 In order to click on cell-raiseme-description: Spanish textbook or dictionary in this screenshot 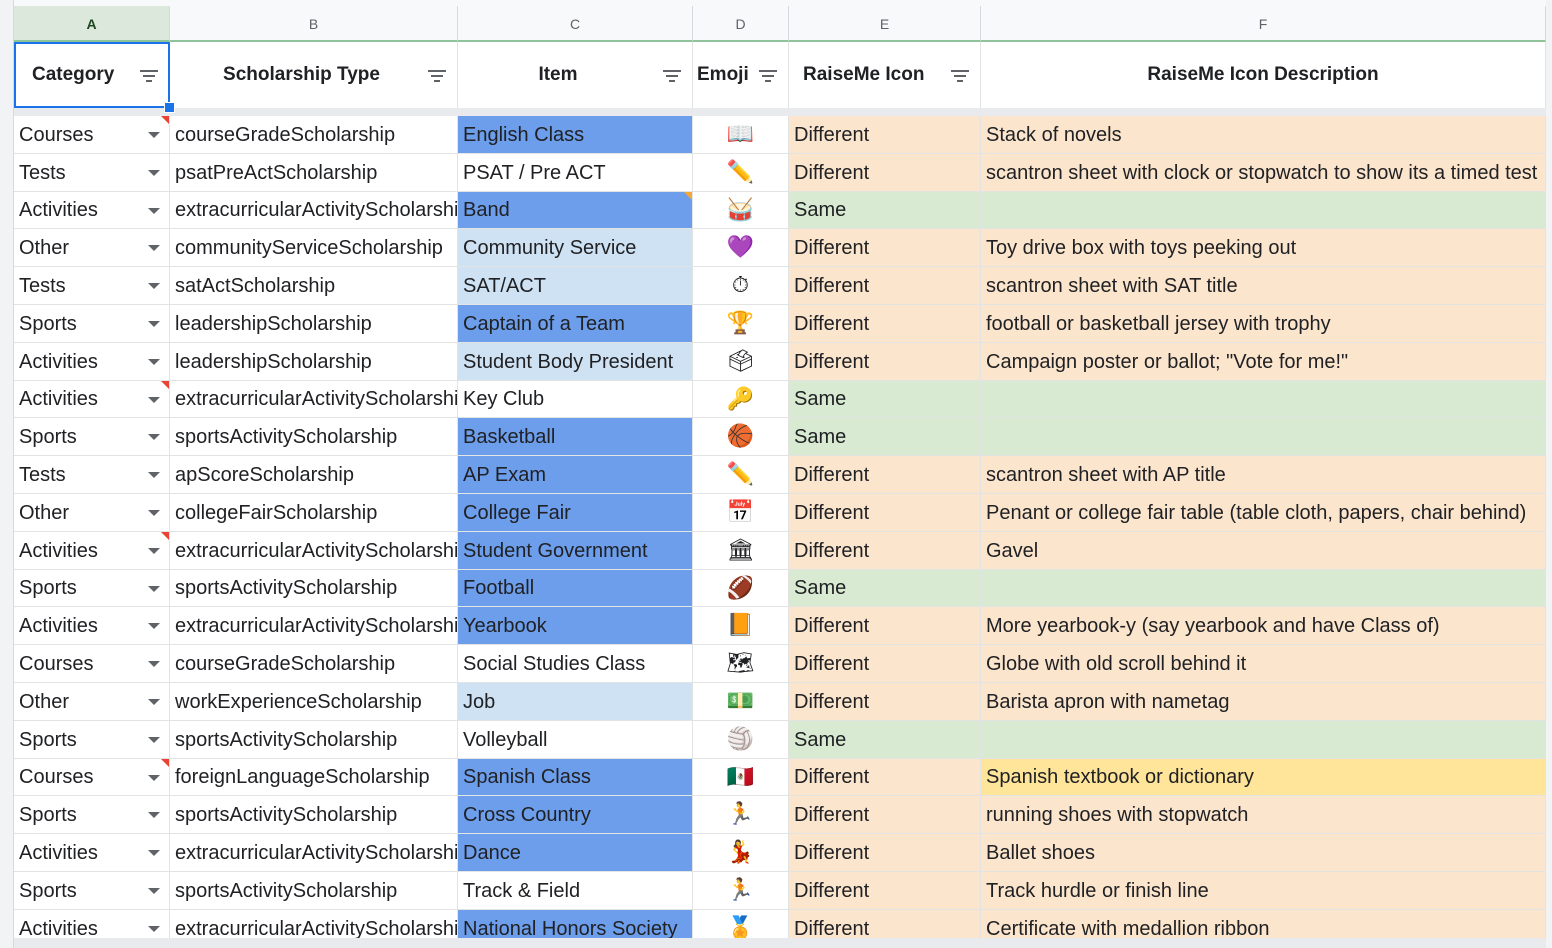, I will do `click(1263, 777)`.